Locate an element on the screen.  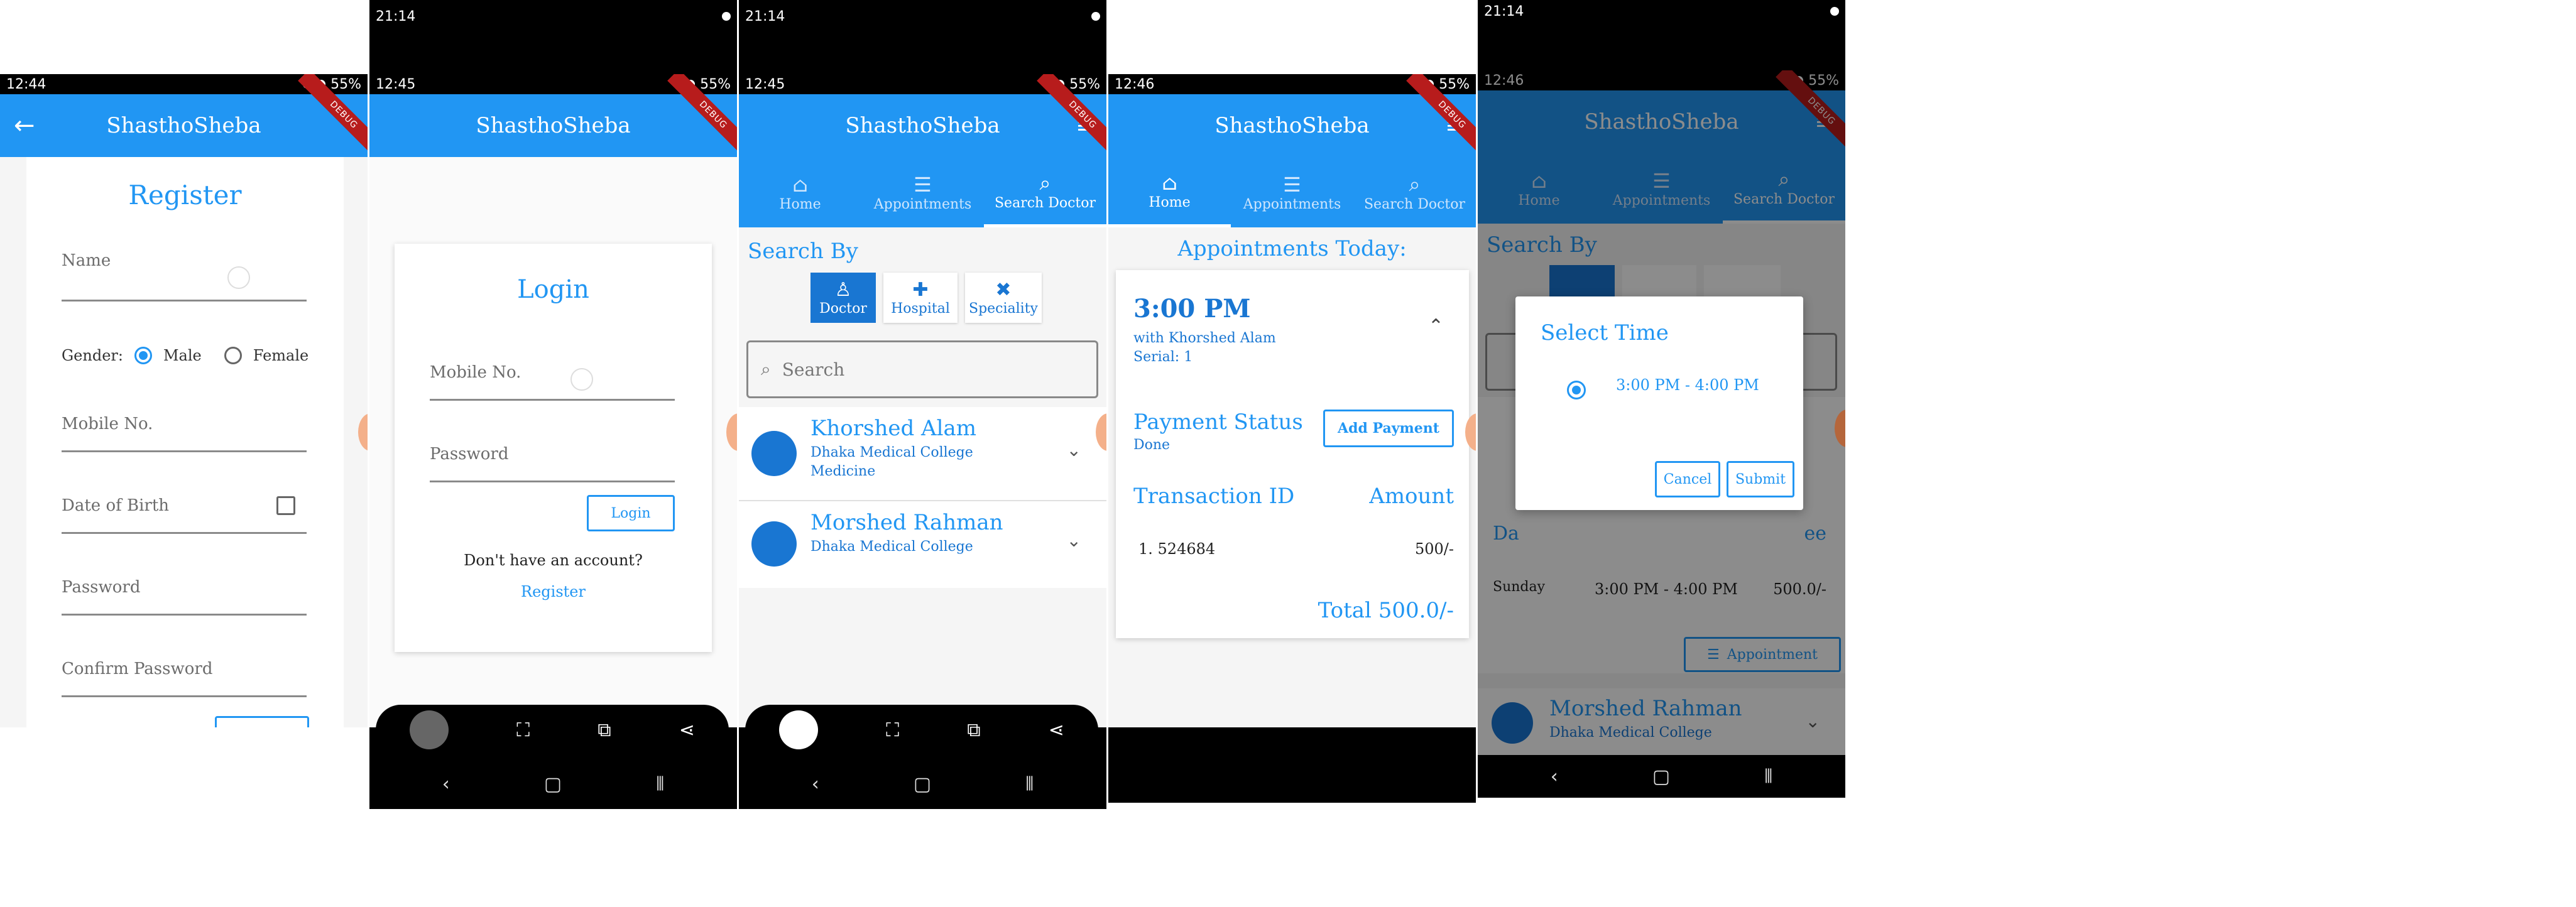
appointment-serial: Serial: 1 is located at coordinates (1163, 357).